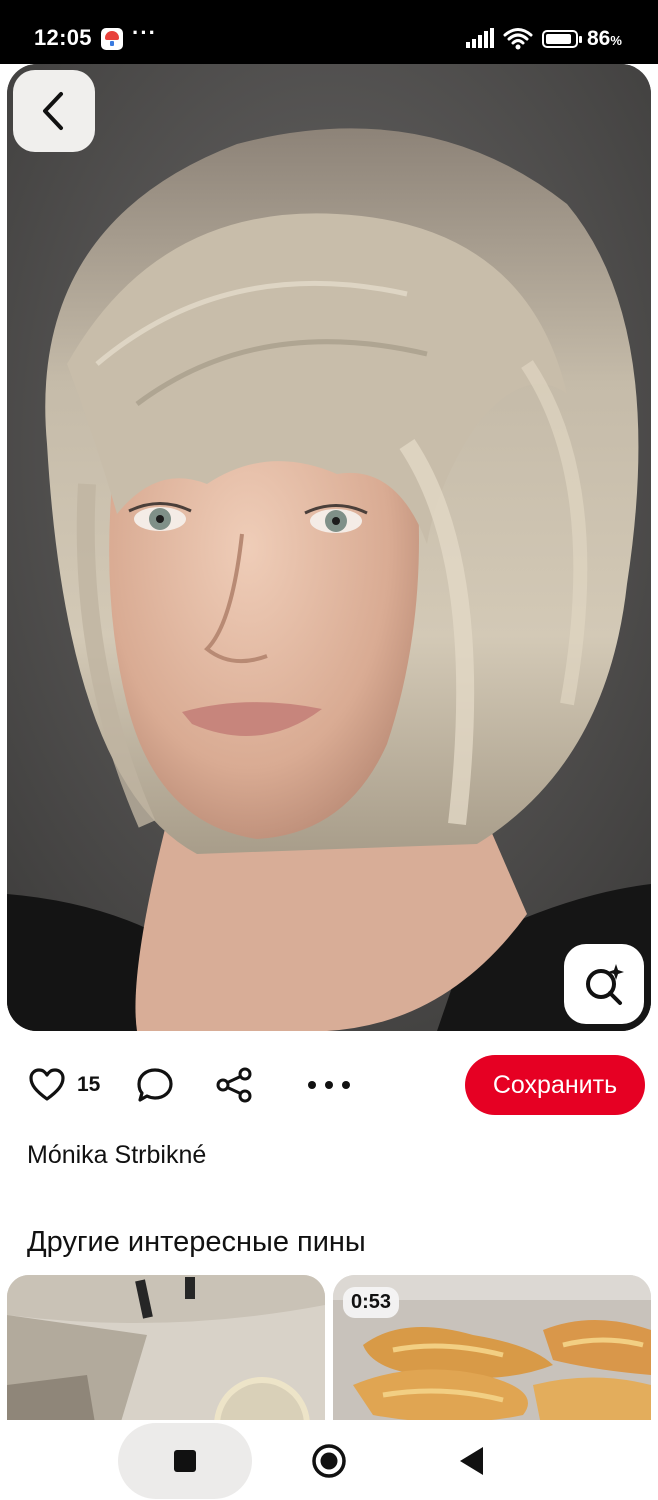 Image resolution: width=658 pixels, height=1500 pixels. I want to click on video-duration: 0:53, so click(371, 1302).